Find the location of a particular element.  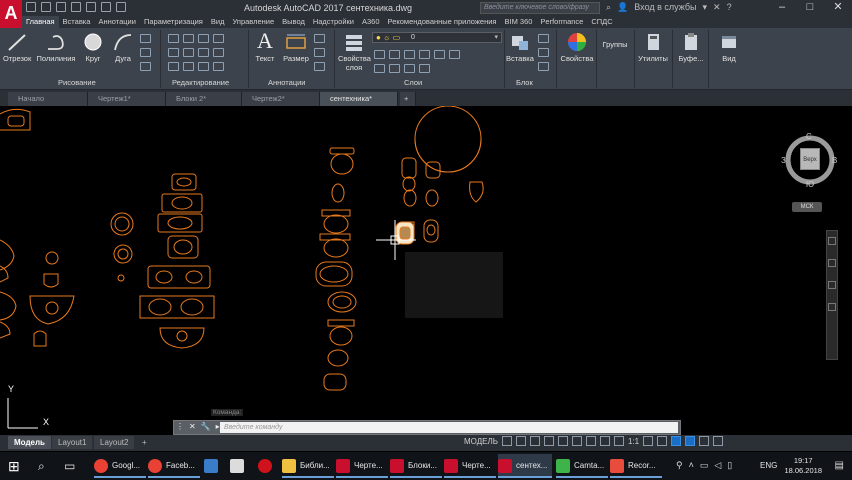

sign-in-link: Вход в службы is located at coordinates (665, 7).